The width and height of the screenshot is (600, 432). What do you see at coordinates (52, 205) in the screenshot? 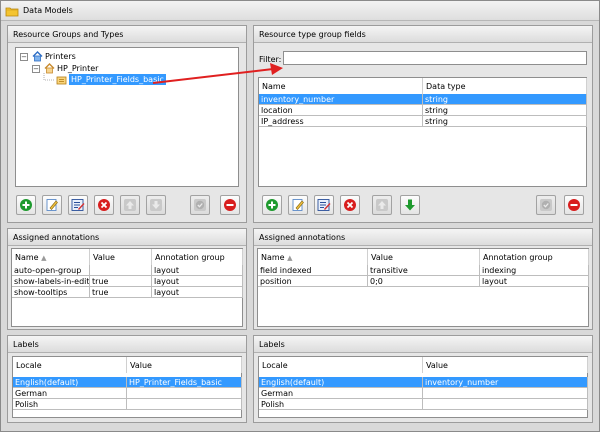
I see `edit-button` at bounding box center [52, 205].